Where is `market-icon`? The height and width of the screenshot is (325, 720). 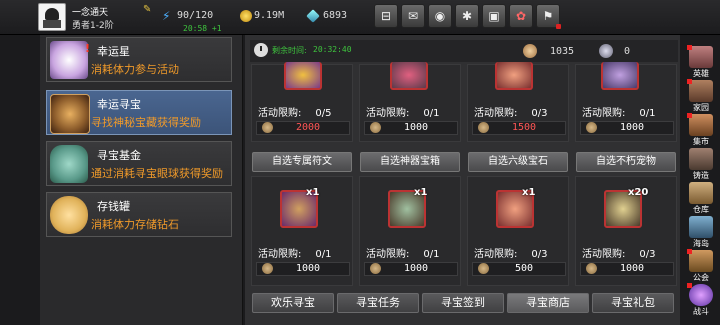 market-icon is located at coordinates (701, 125).